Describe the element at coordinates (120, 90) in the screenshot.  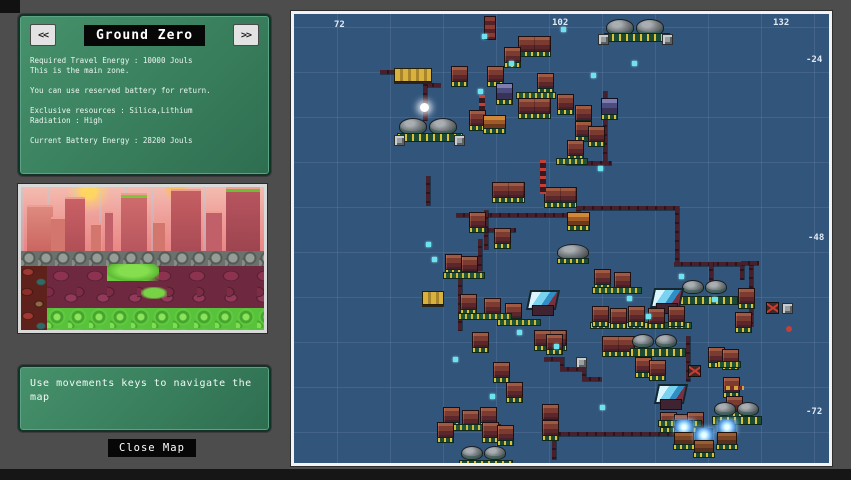
I see `zone-info-line: You can use reserved battery for return.` at that location.